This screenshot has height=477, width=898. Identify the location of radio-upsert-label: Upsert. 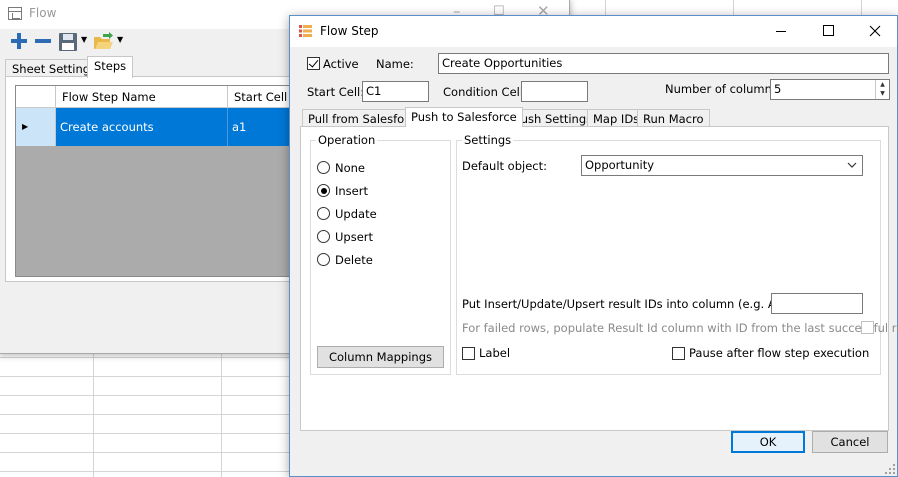
(354, 237).